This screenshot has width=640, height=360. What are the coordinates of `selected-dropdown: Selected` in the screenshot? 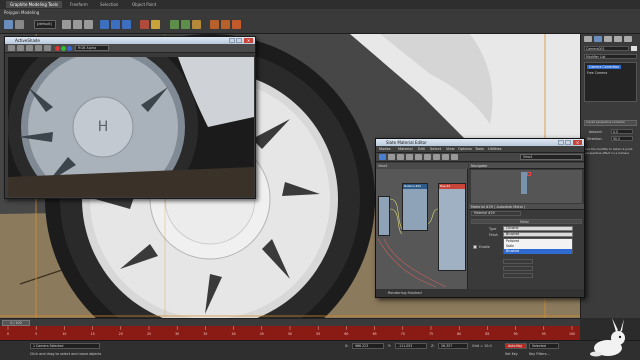 It's located at (544, 346).